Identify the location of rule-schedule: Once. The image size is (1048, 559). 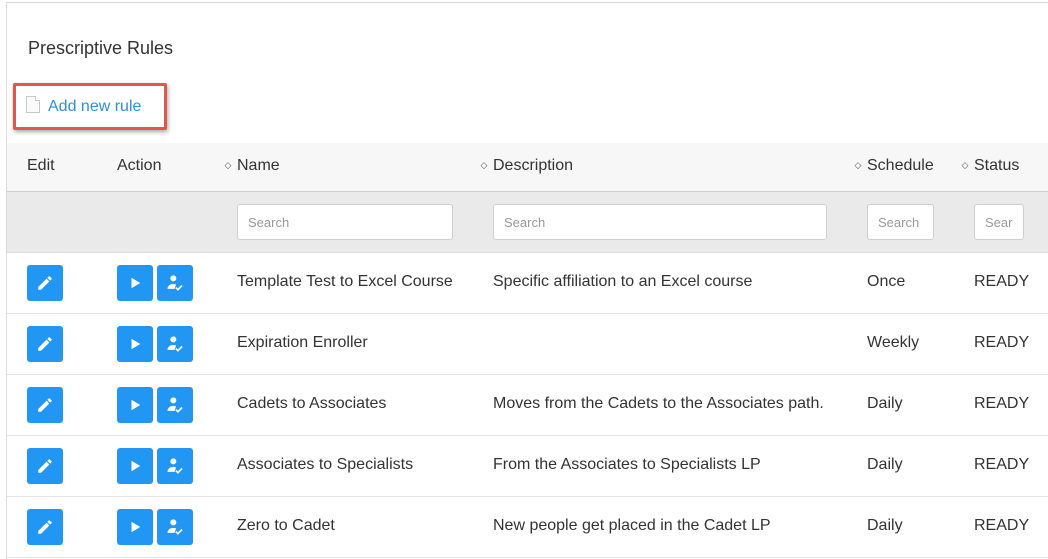
(886, 281).